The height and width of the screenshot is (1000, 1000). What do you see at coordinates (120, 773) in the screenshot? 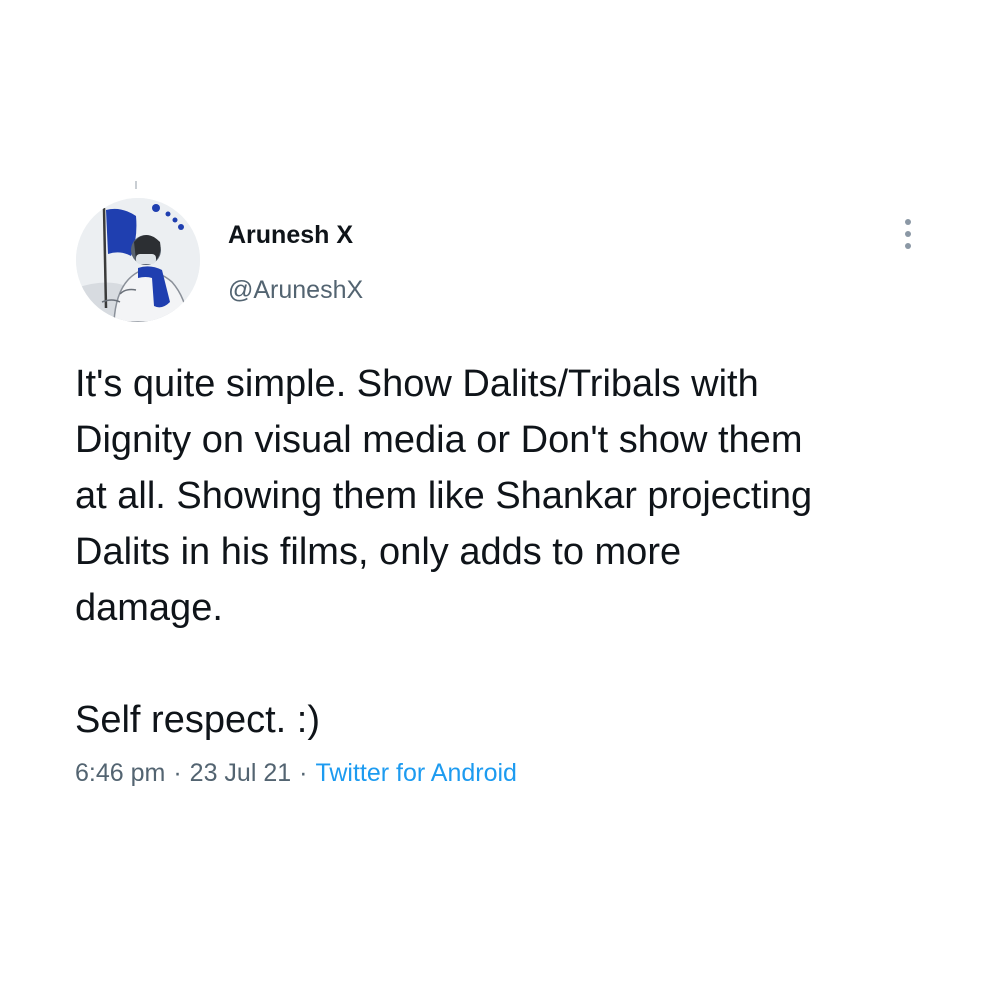
I see `tweet-time: 6:46 pm` at bounding box center [120, 773].